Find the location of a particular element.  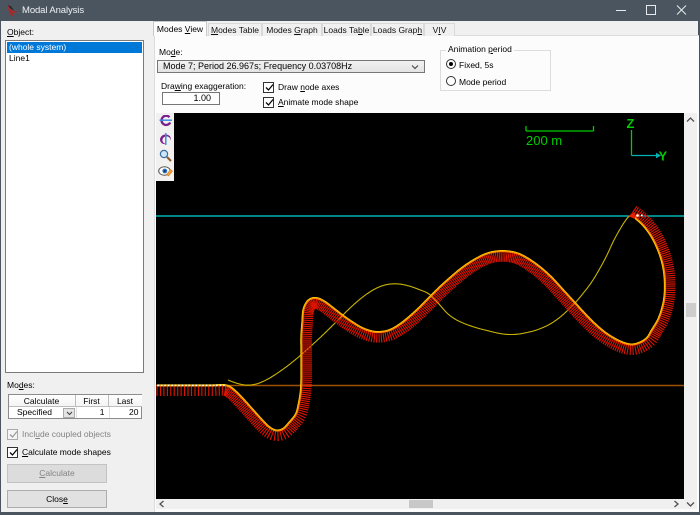

svg-text: Y is located at coordinates (663, 156).